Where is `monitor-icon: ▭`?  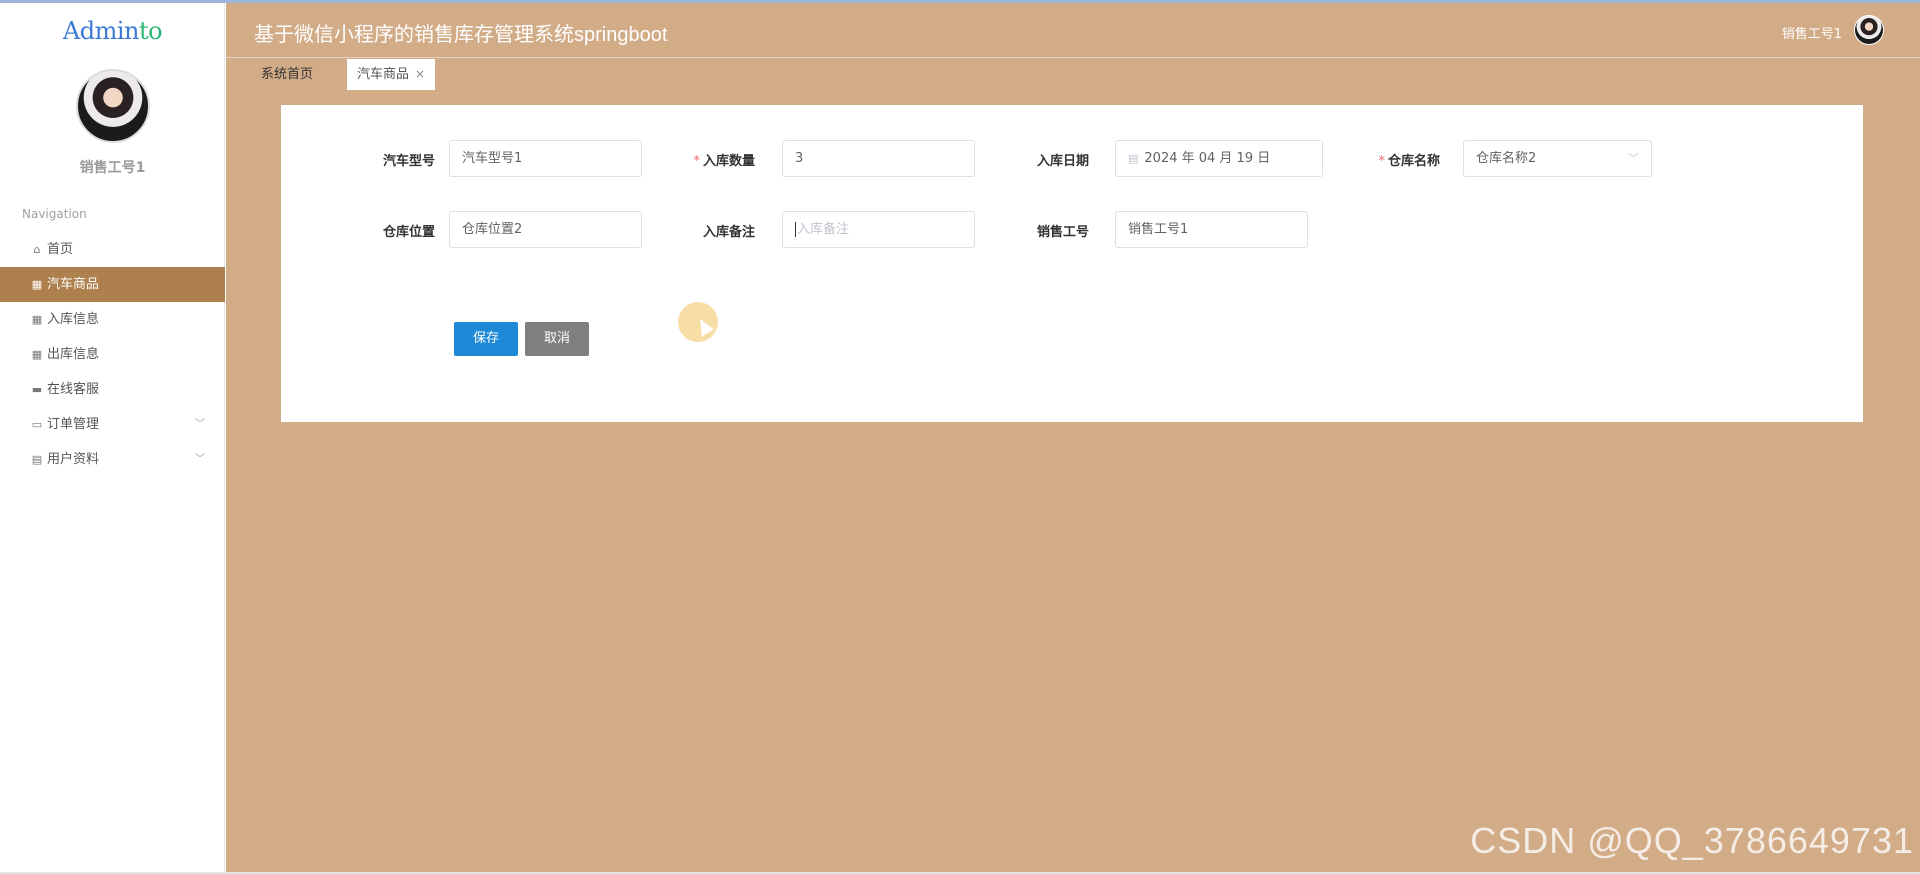 monitor-icon: ▭ is located at coordinates (37, 424).